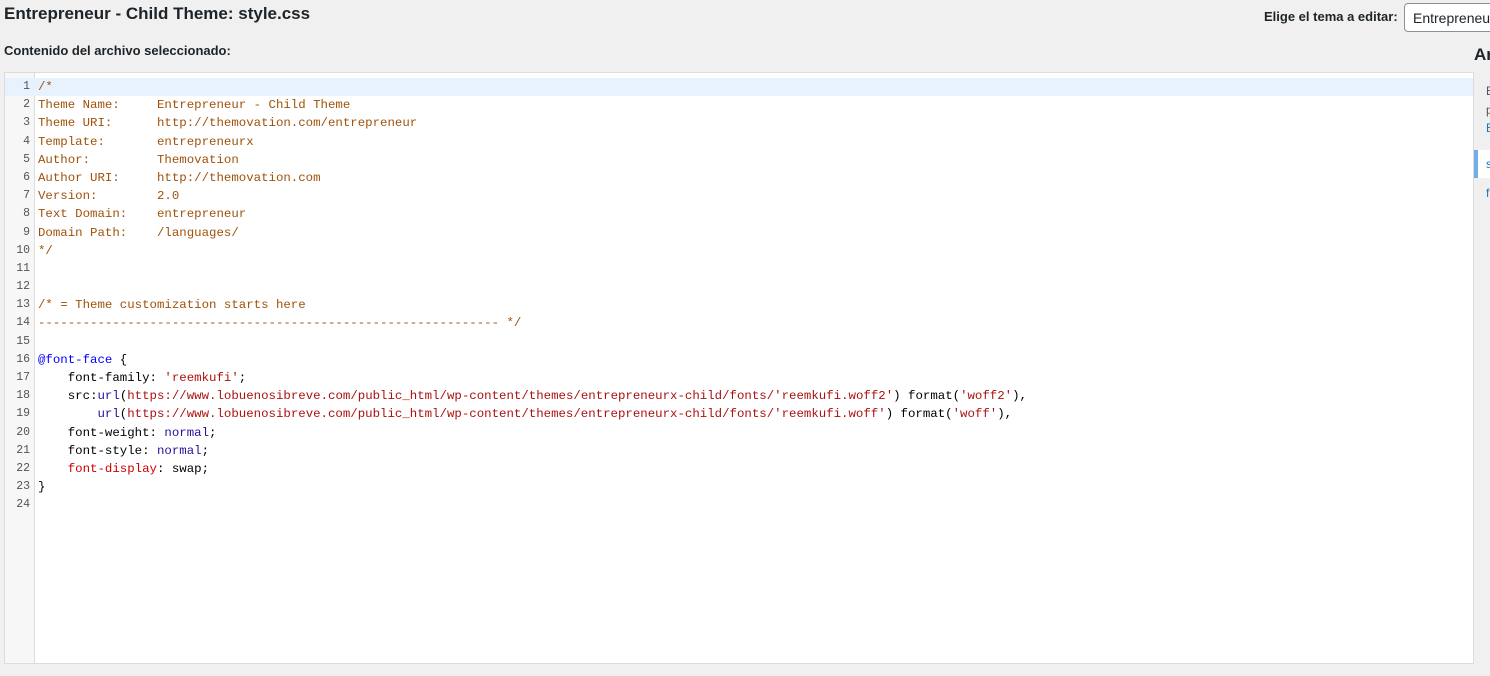 This screenshot has width=1490, height=676. I want to click on code-token: : swap;, so click(183, 468).